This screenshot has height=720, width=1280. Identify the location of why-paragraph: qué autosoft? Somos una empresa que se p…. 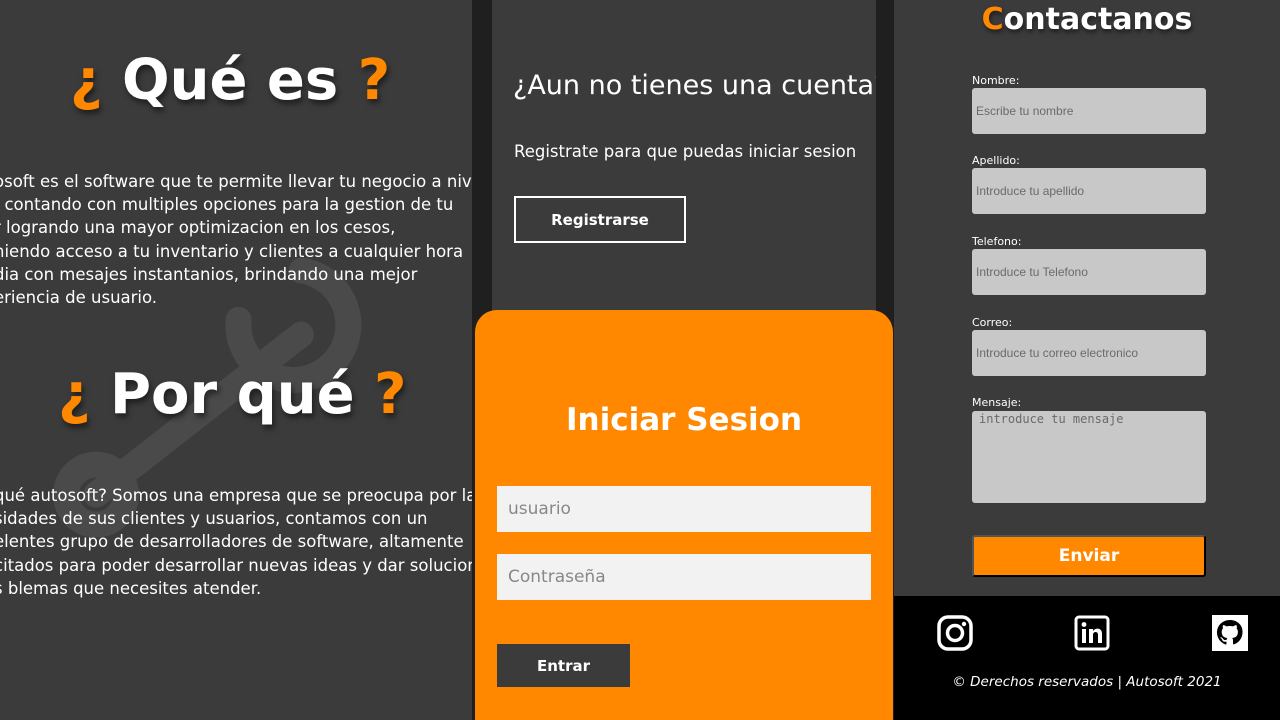
(236, 542).